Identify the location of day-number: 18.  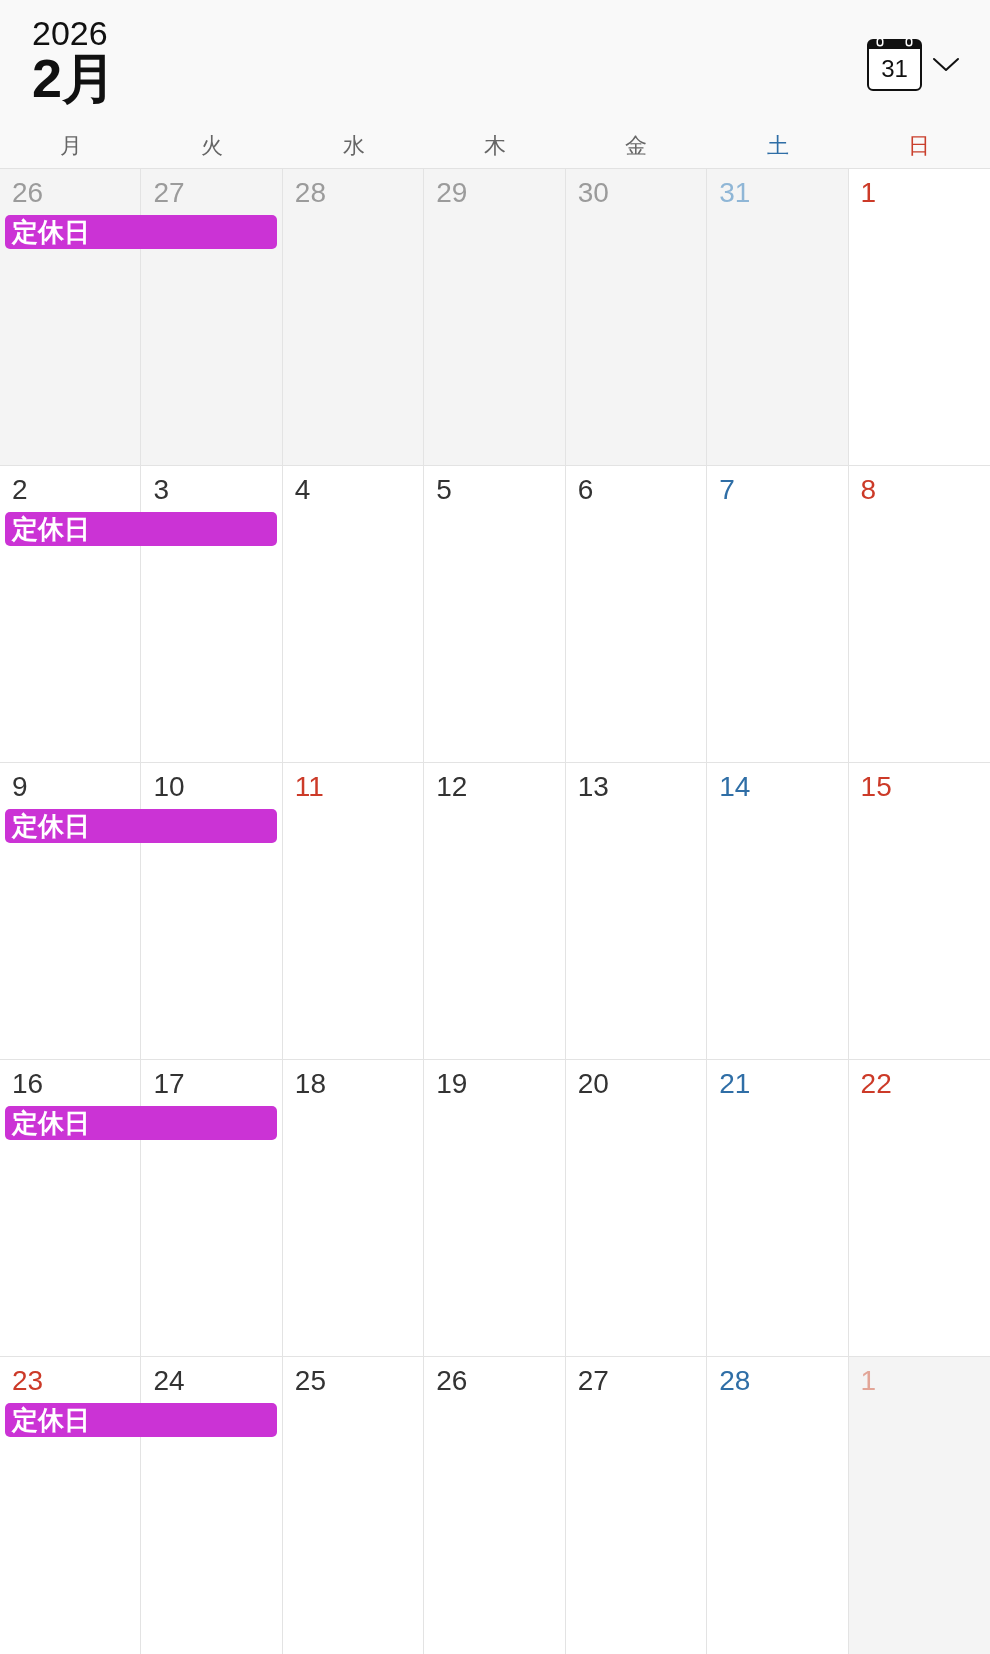
(310, 1084).